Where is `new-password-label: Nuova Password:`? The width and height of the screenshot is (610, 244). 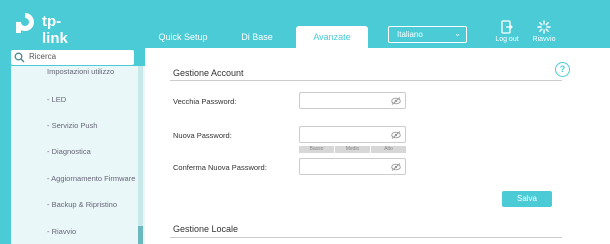
new-password-label: Nuova Password: is located at coordinates (202, 135).